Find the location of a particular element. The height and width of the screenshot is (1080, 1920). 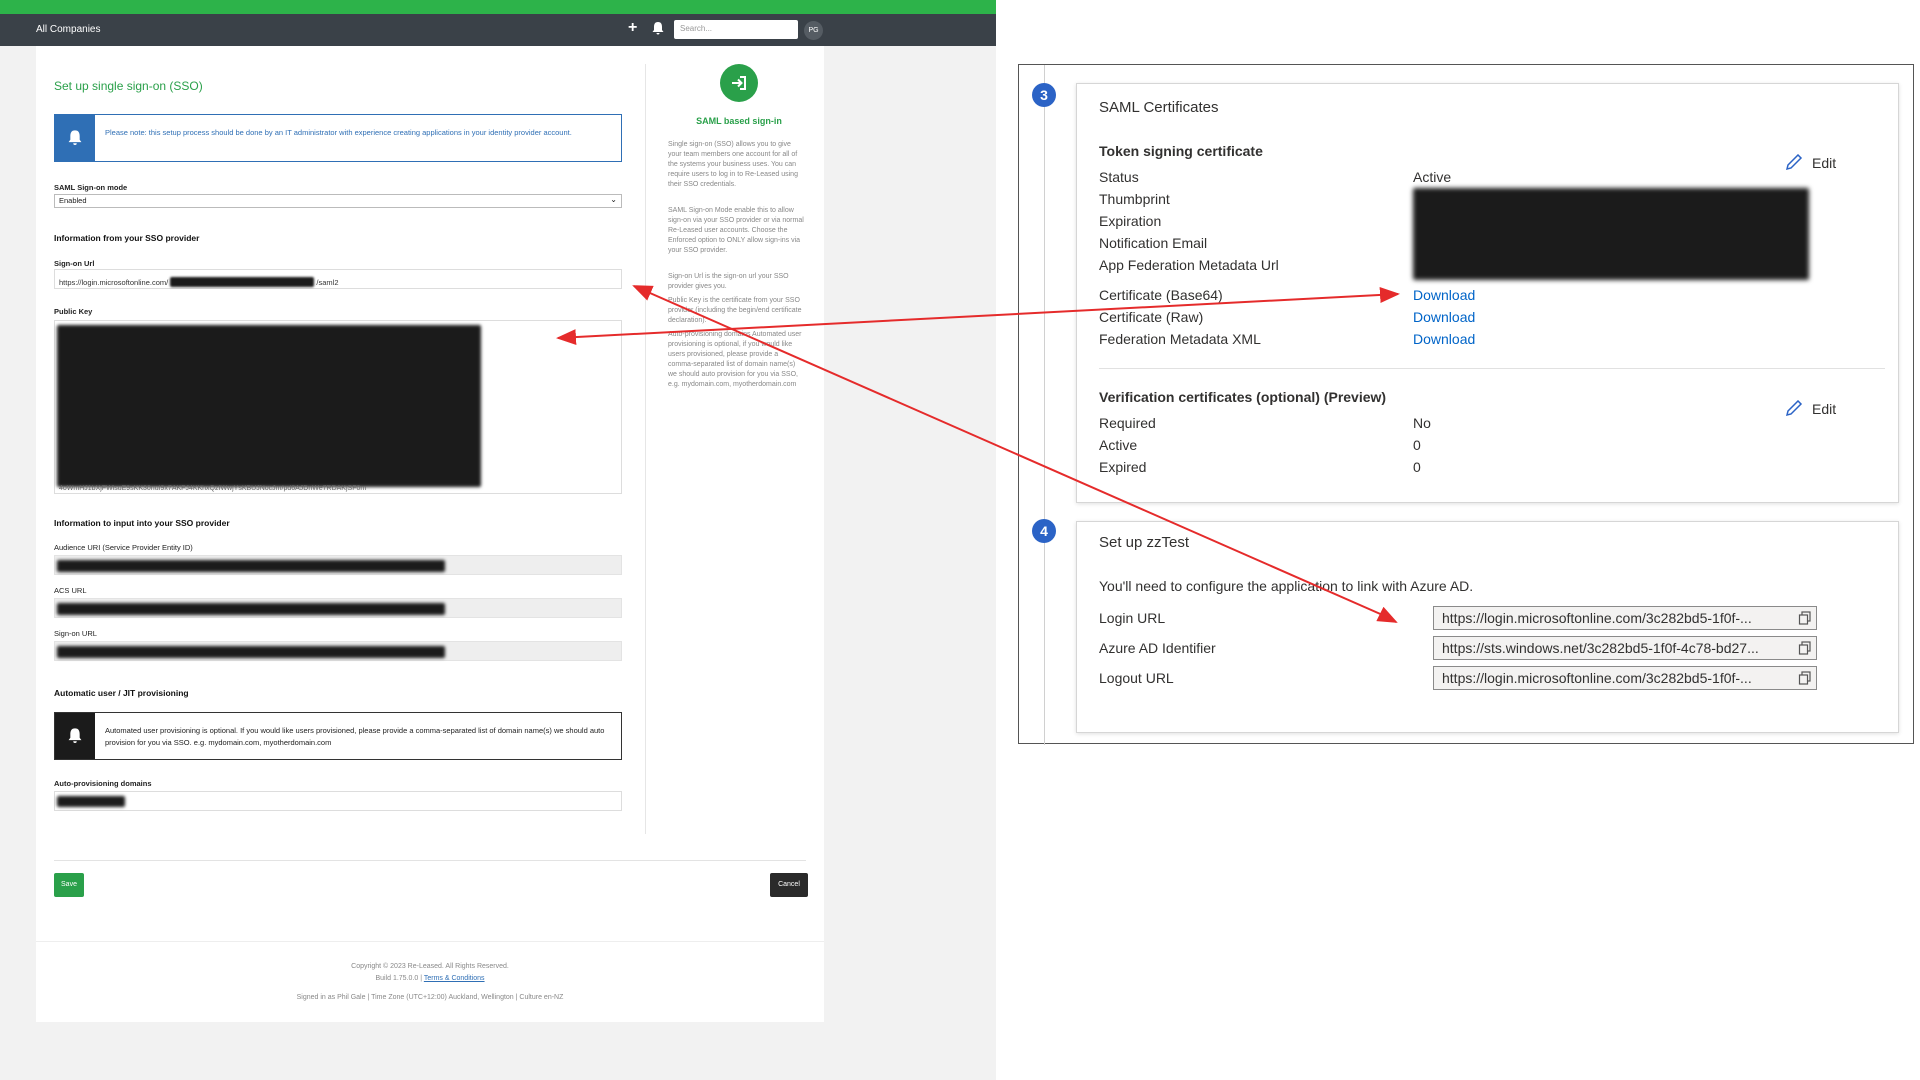

required-key: Required is located at coordinates (1127, 423).